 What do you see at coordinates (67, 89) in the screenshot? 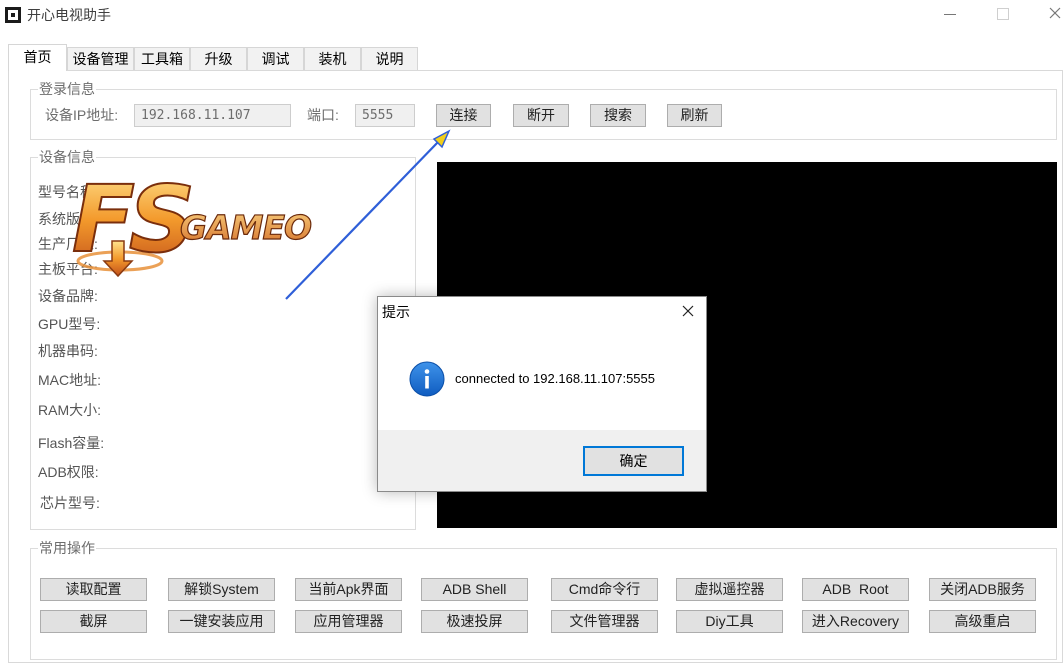
I see `login-group-legend: 登录信息` at bounding box center [67, 89].